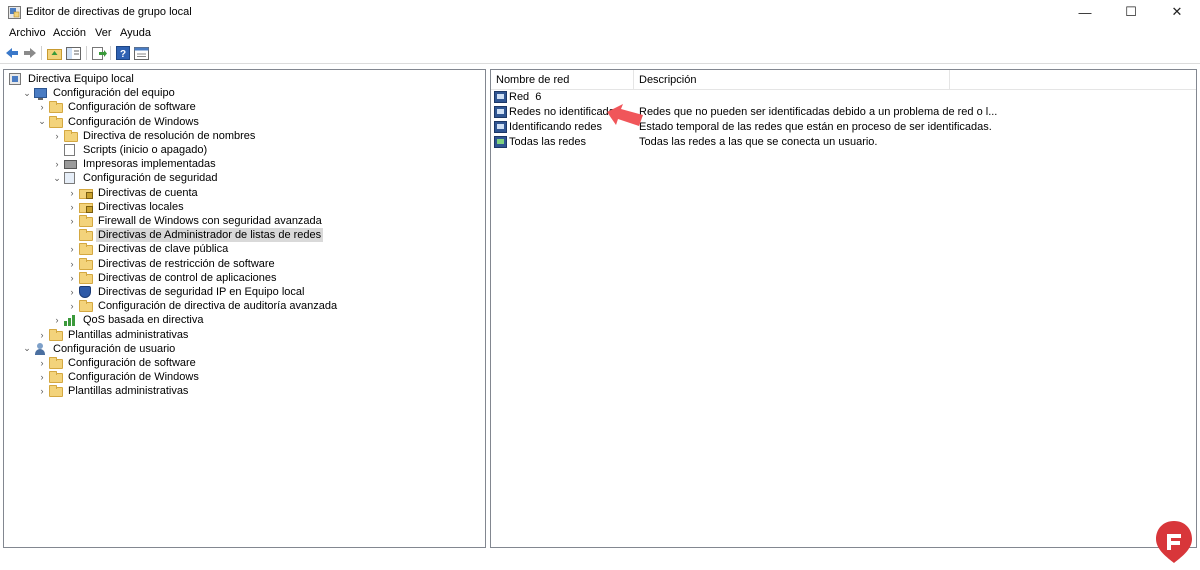  I want to click on tree-node: › Directivas locales, so click(126, 207).